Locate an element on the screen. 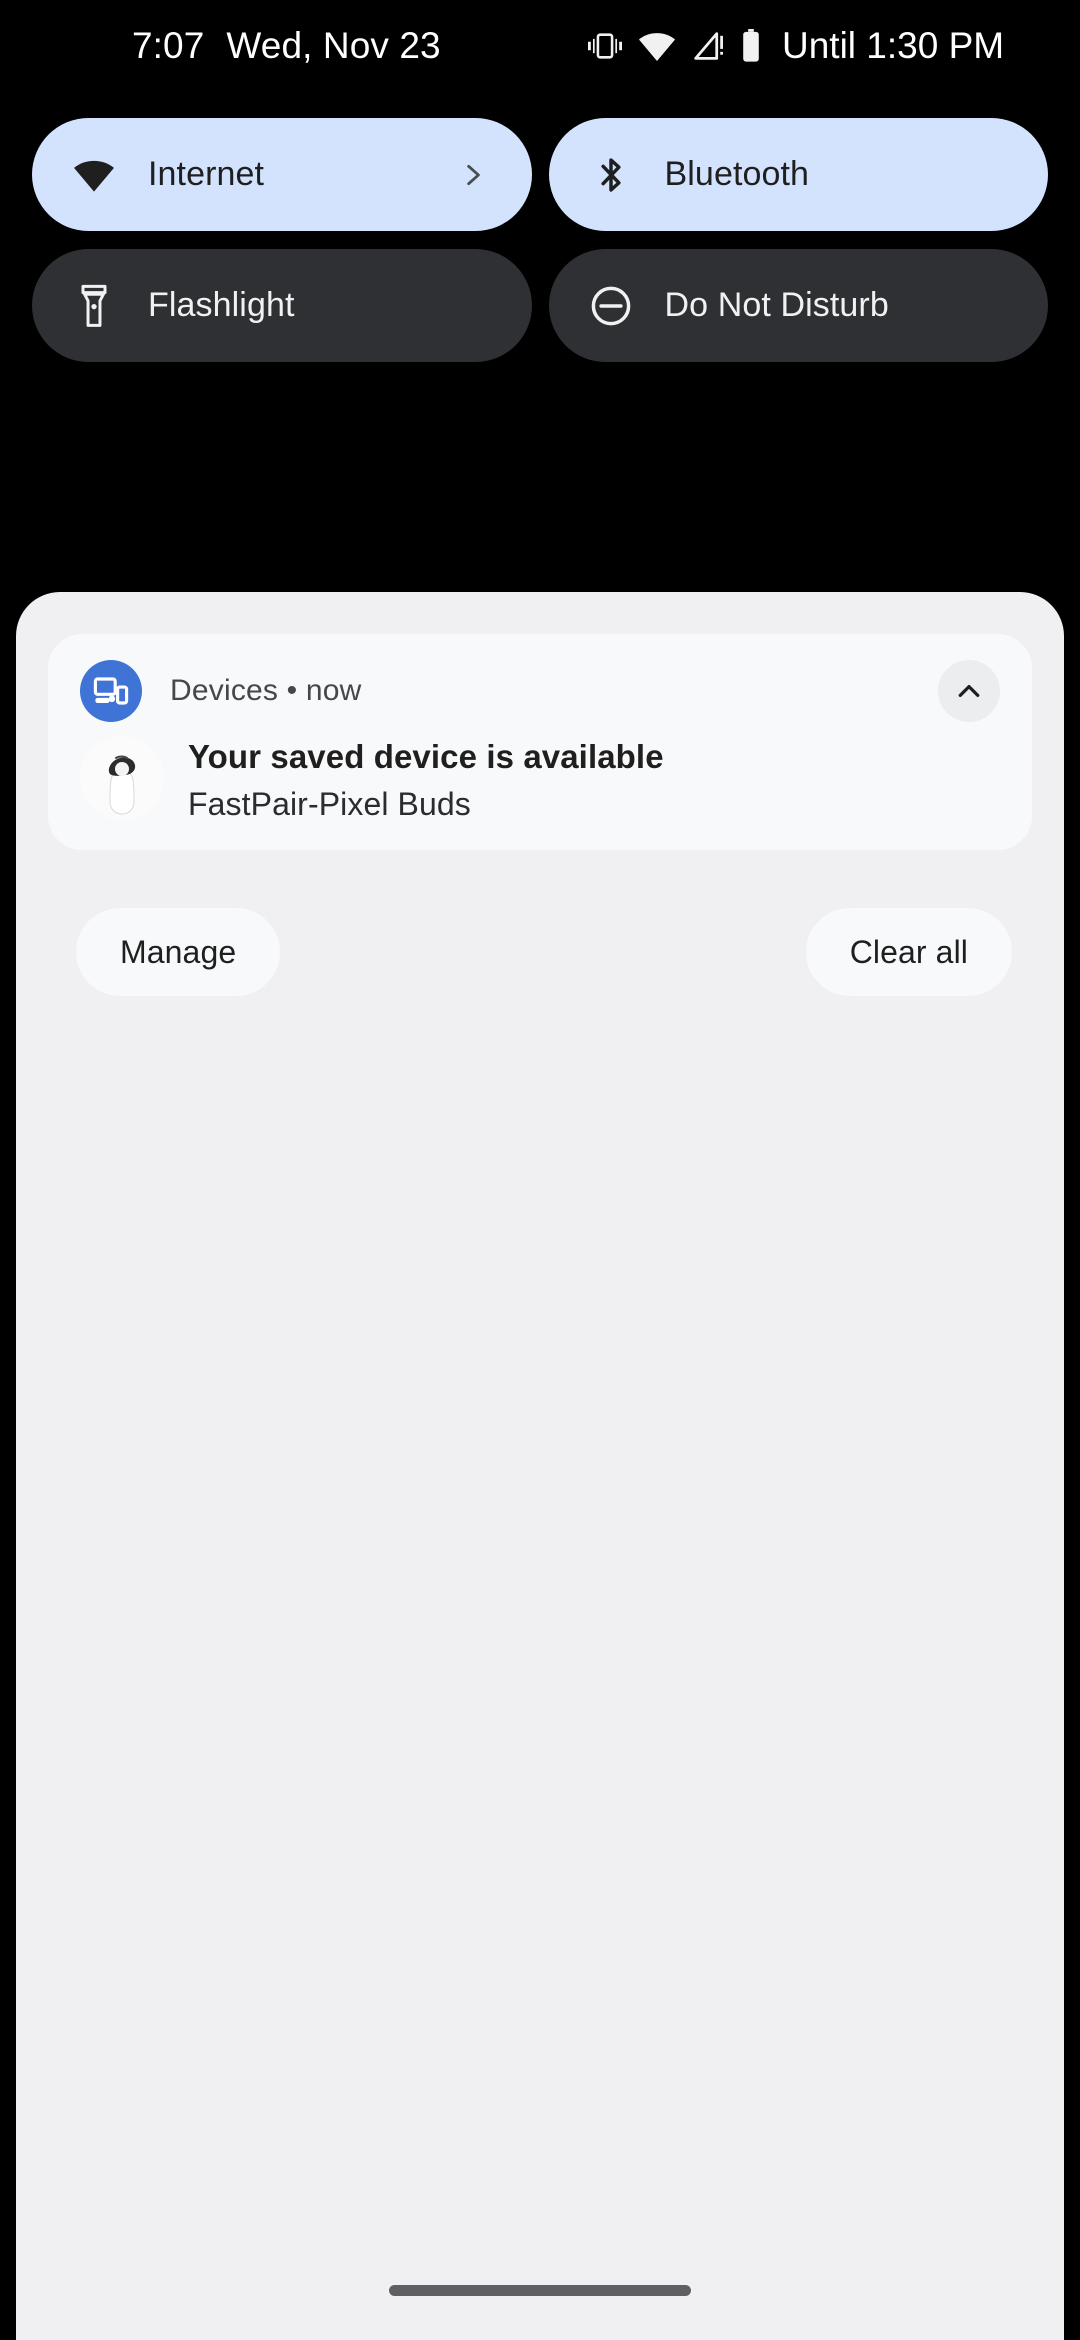 The height and width of the screenshot is (2340, 1080). status-bar-clock: 7:07 is located at coordinates (168, 45).